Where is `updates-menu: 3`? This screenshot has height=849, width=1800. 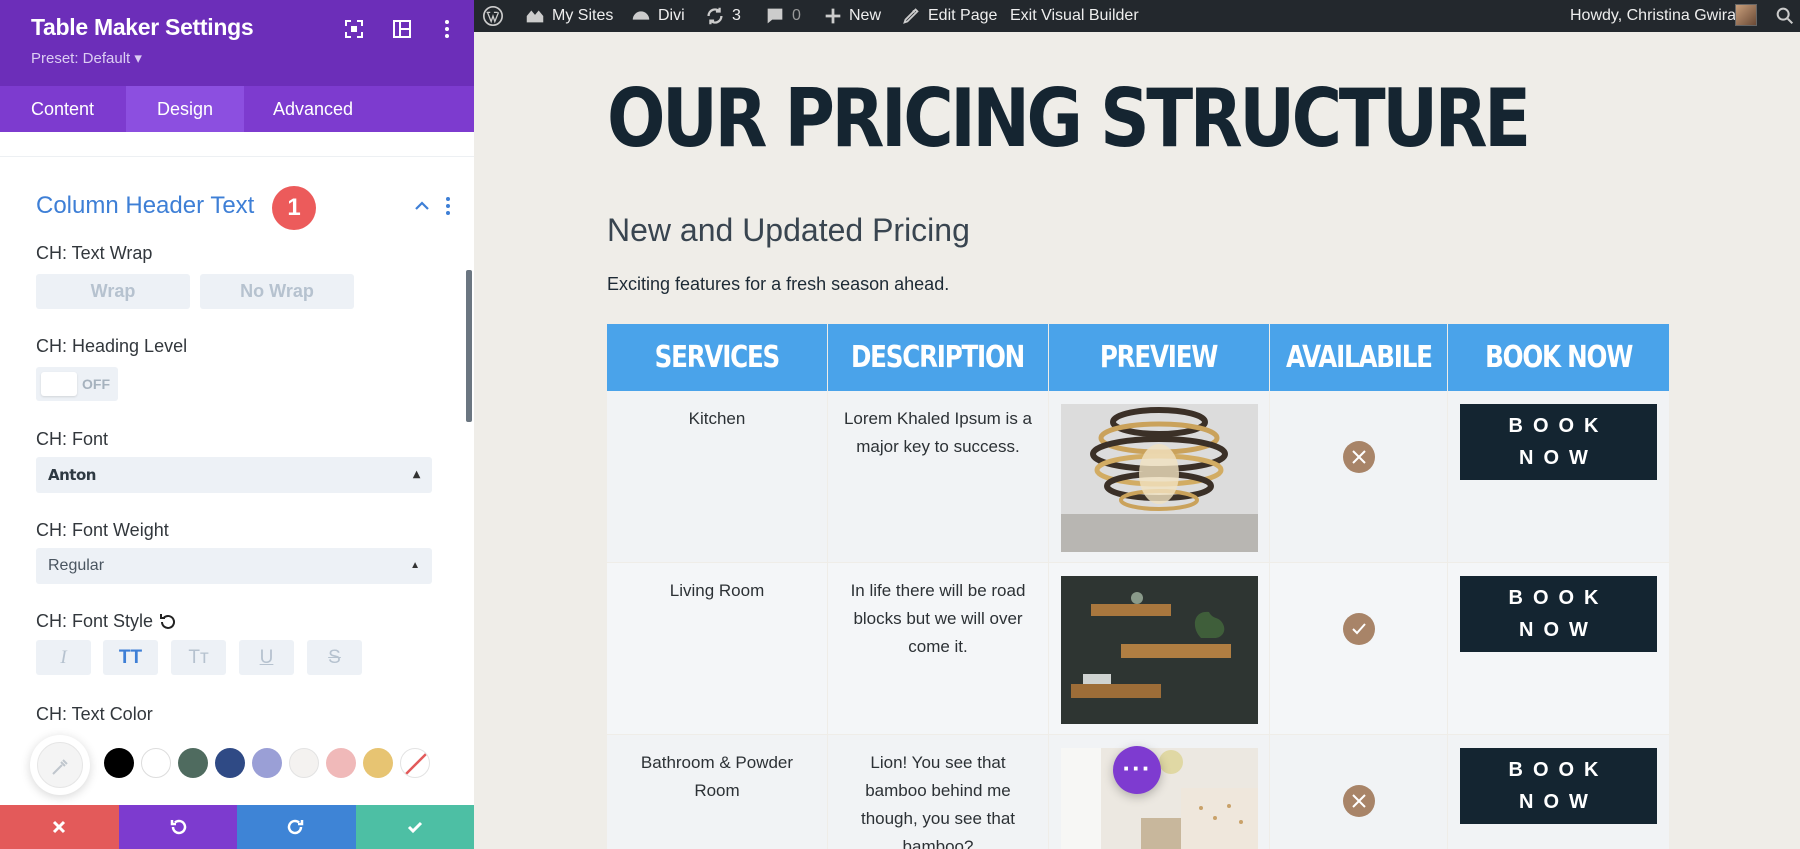
updates-menu: 3 is located at coordinates (722, 16).